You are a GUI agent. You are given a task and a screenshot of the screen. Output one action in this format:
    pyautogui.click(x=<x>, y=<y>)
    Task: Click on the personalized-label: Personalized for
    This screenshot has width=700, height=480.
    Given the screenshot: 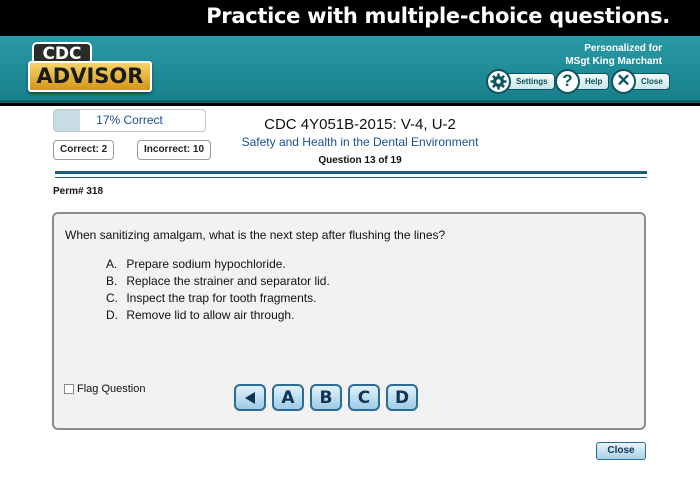 What is the action you would take?
    pyautogui.click(x=623, y=48)
    